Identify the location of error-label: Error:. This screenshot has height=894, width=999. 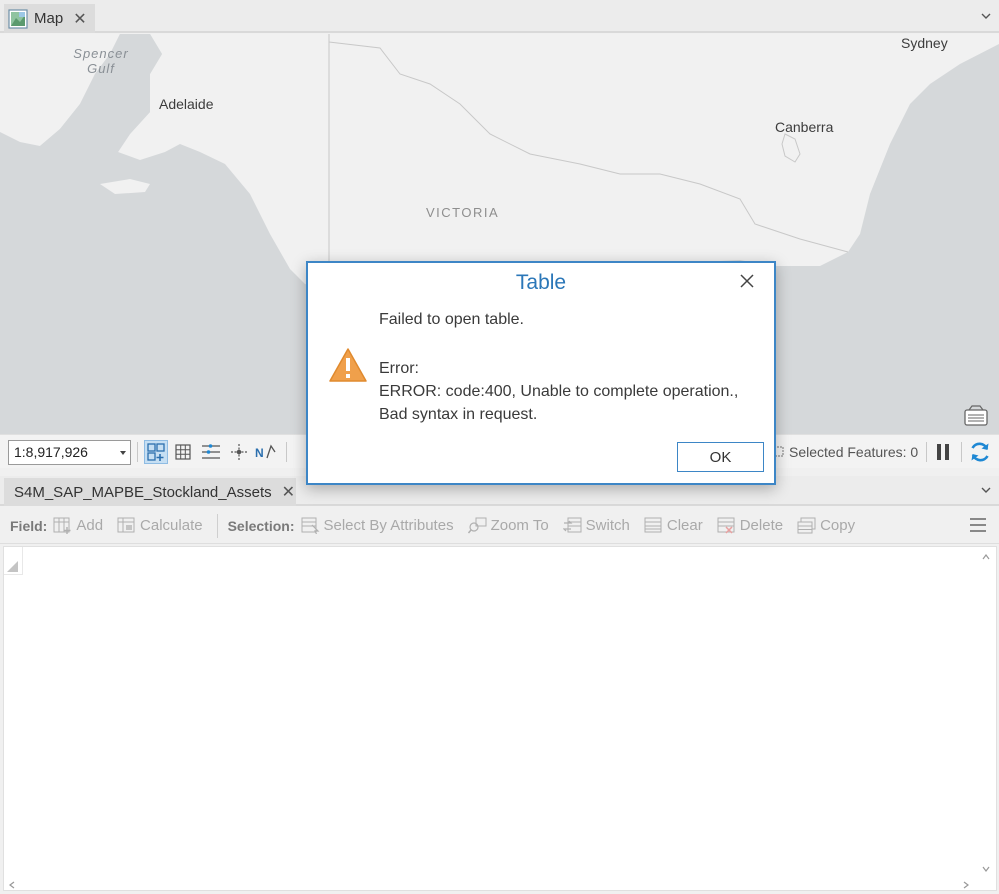
(399, 368).